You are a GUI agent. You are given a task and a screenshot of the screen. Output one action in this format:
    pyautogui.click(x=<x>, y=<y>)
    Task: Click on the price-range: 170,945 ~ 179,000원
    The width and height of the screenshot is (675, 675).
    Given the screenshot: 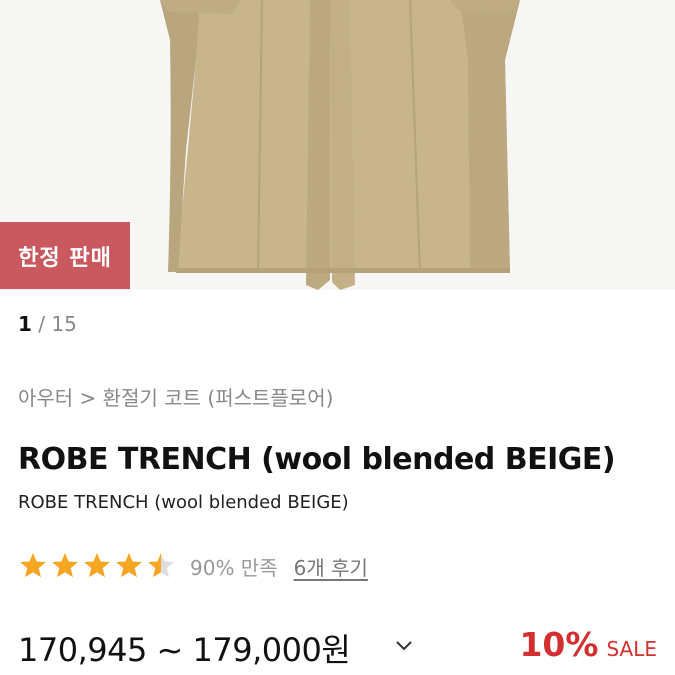 What is the action you would take?
    pyautogui.click(x=184, y=650)
    